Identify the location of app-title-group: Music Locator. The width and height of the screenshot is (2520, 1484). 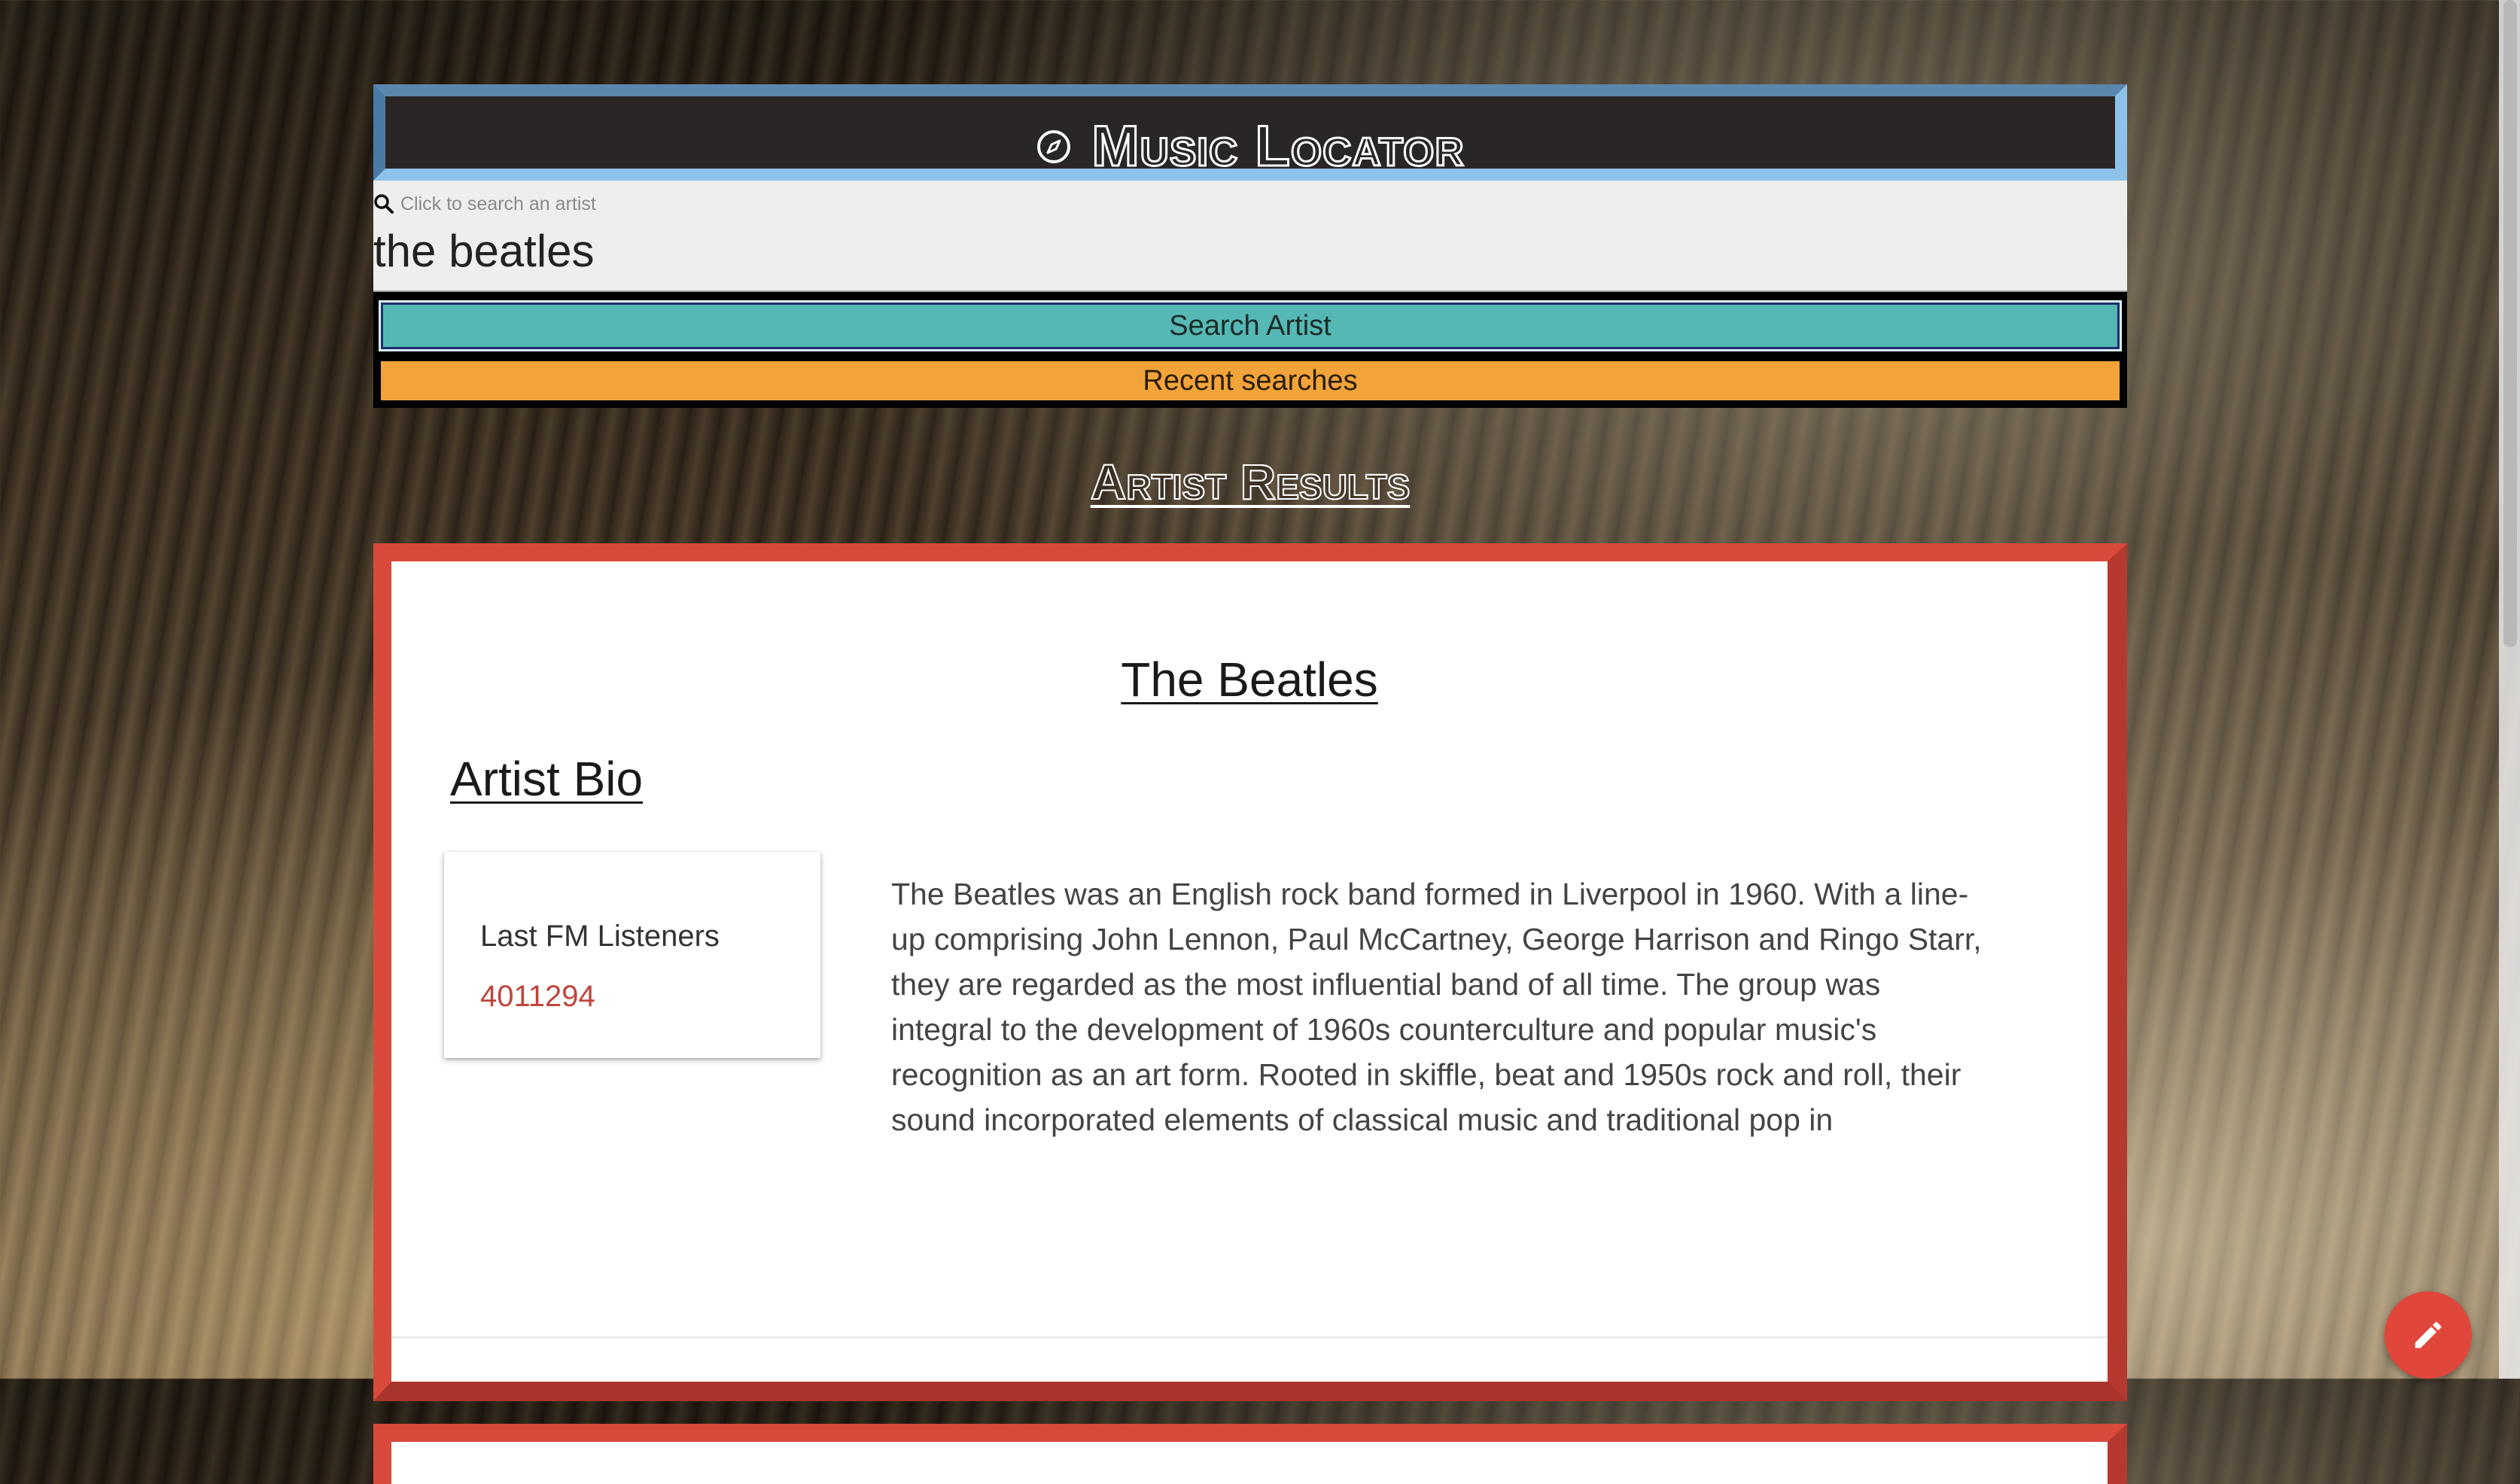
(1250, 146).